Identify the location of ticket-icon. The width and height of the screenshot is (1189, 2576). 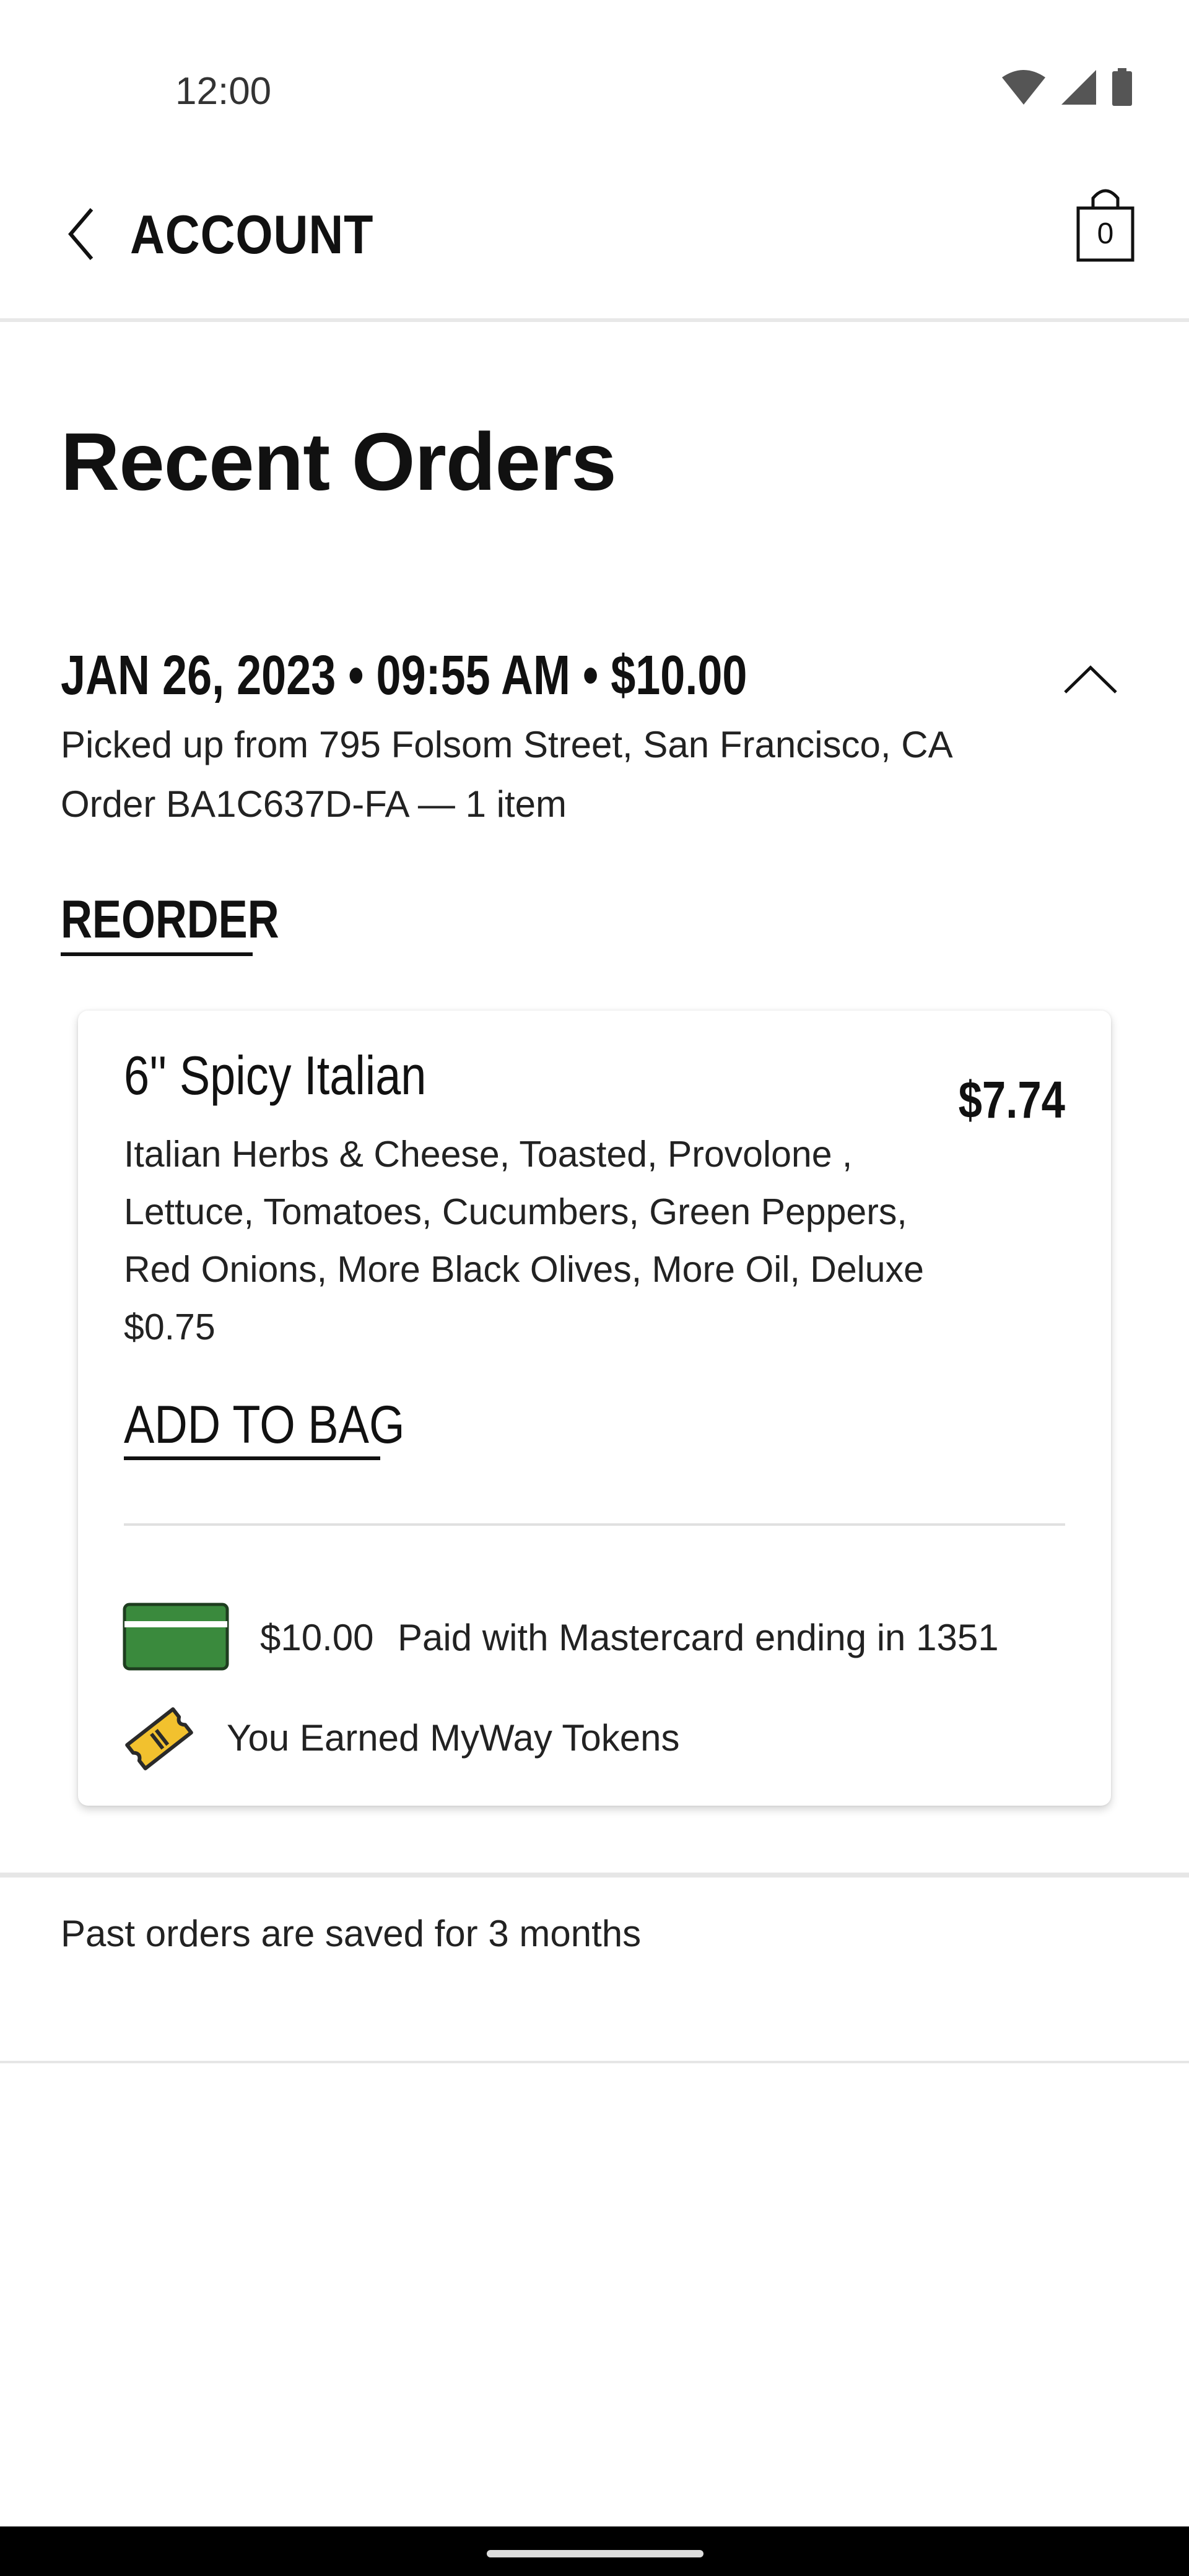
(159, 1738).